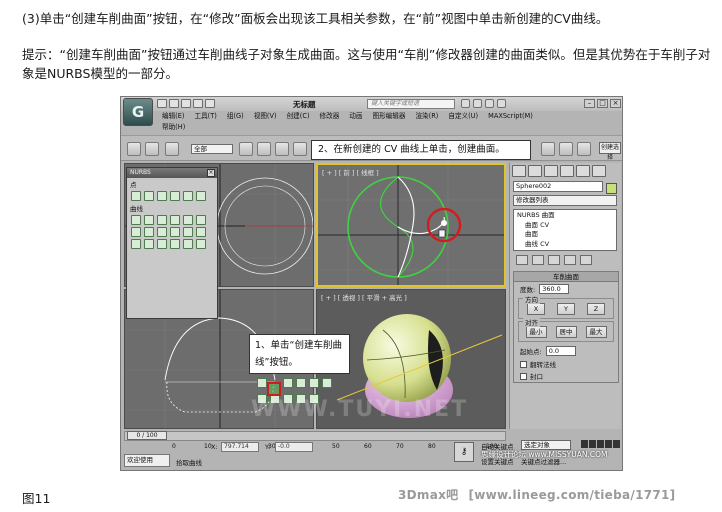  What do you see at coordinates (274, 389) in the screenshot?
I see `create-lathe-surface-button` at bounding box center [274, 389].